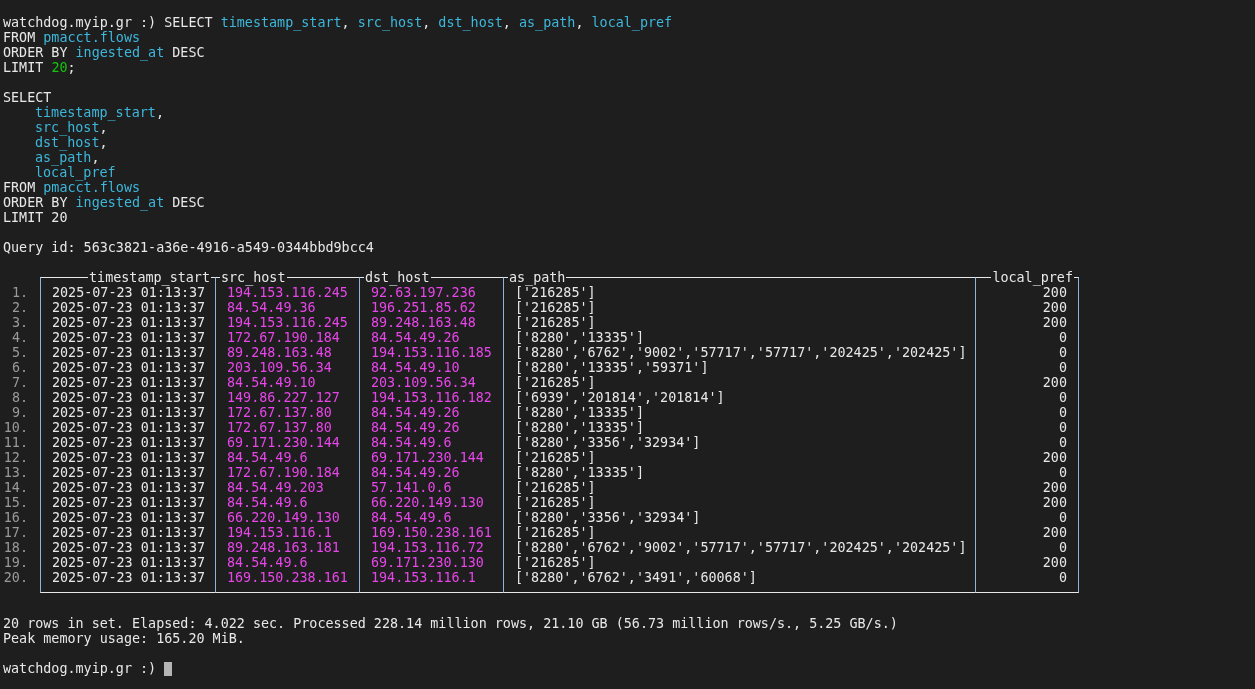 The image size is (1255, 689). I want to click on terminal-line: FROM pmacct.flows, so click(72, 37).